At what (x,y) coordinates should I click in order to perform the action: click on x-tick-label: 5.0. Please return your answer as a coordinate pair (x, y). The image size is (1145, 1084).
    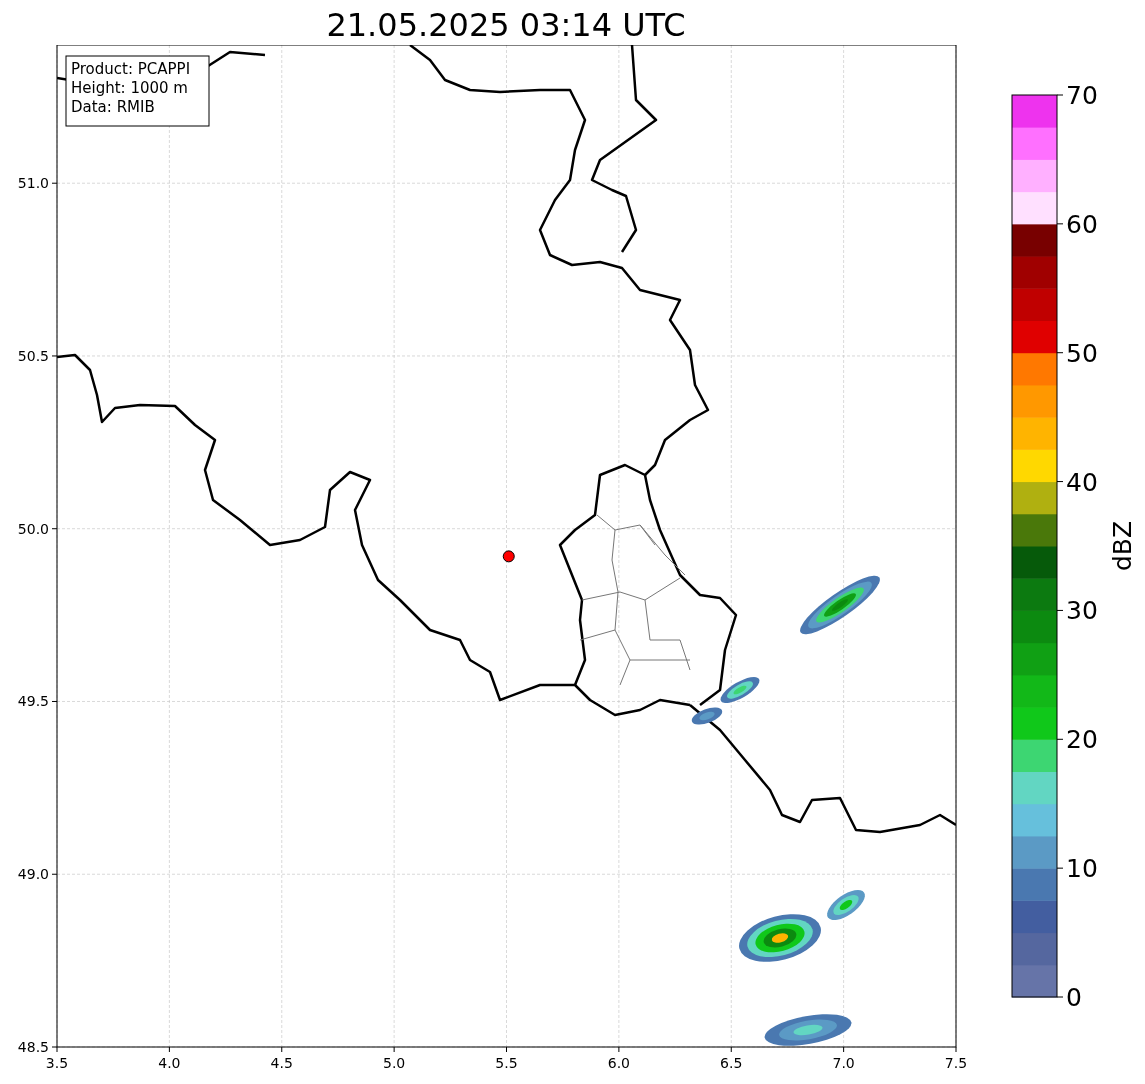
    Looking at the image, I should click on (394, 1063).